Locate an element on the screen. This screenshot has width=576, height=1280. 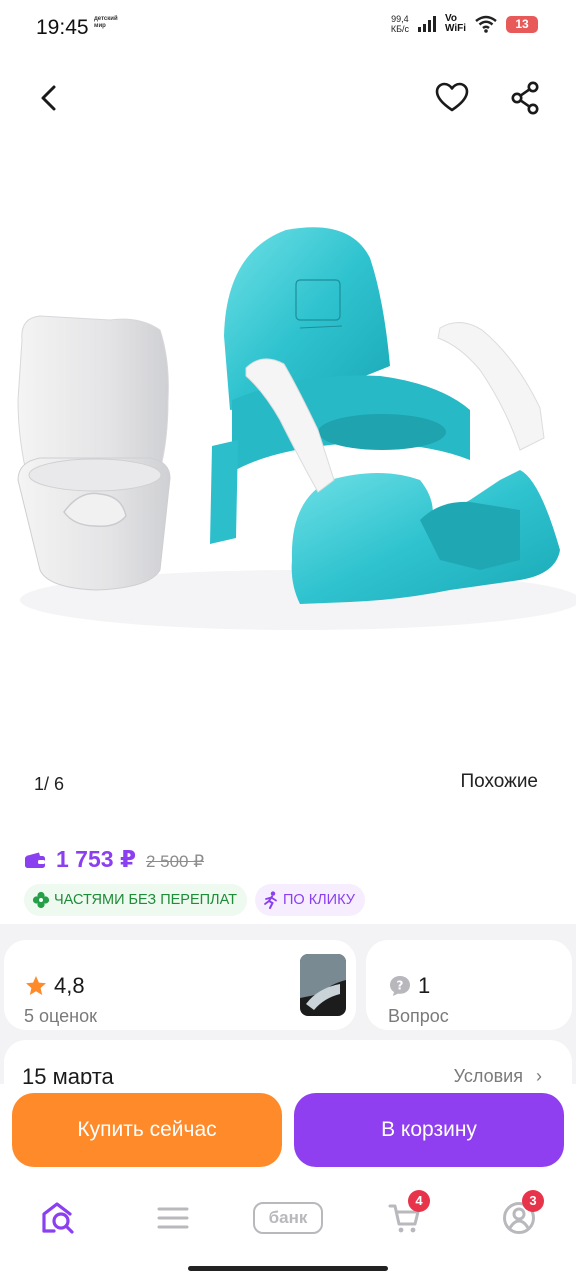
delivery-terms-label: Условия is located at coordinates (488, 1076).